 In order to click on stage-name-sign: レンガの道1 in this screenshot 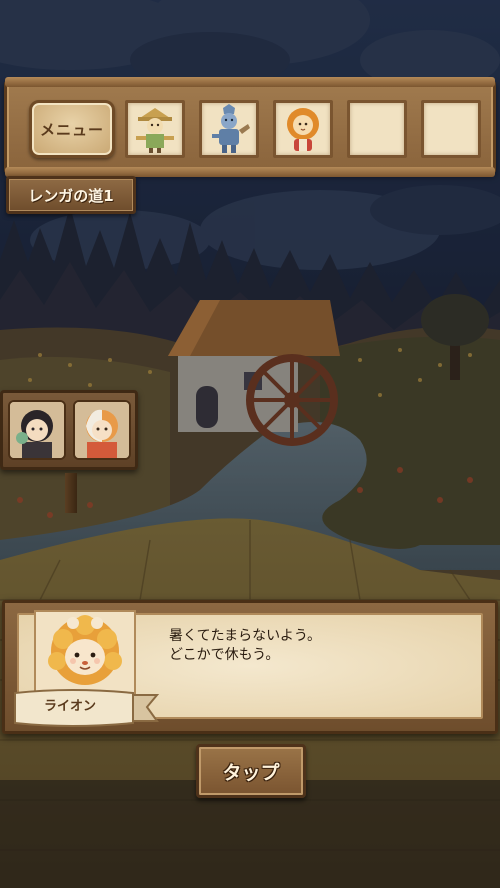, I will do `click(71, 195)`.